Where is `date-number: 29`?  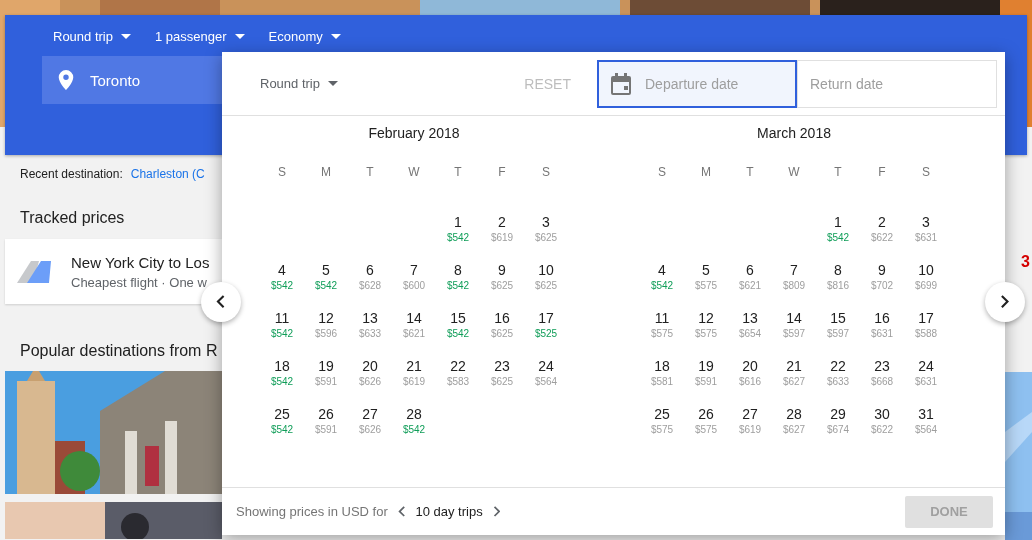 date-number: 29 is located at coordinates (838, 414).